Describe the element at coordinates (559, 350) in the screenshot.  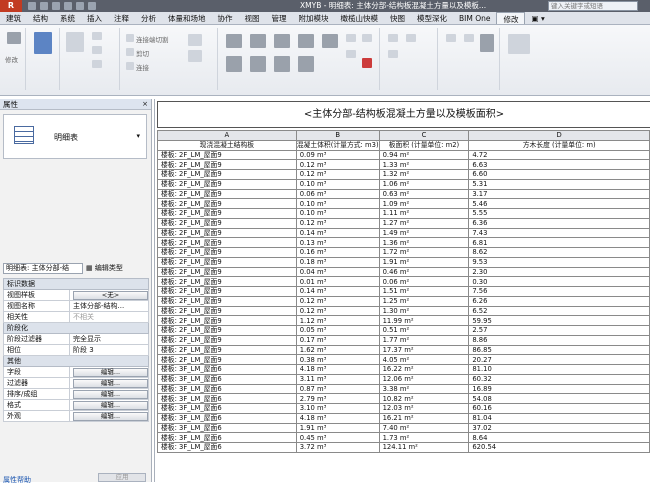
I see `table-cell: 86.85` at that location.